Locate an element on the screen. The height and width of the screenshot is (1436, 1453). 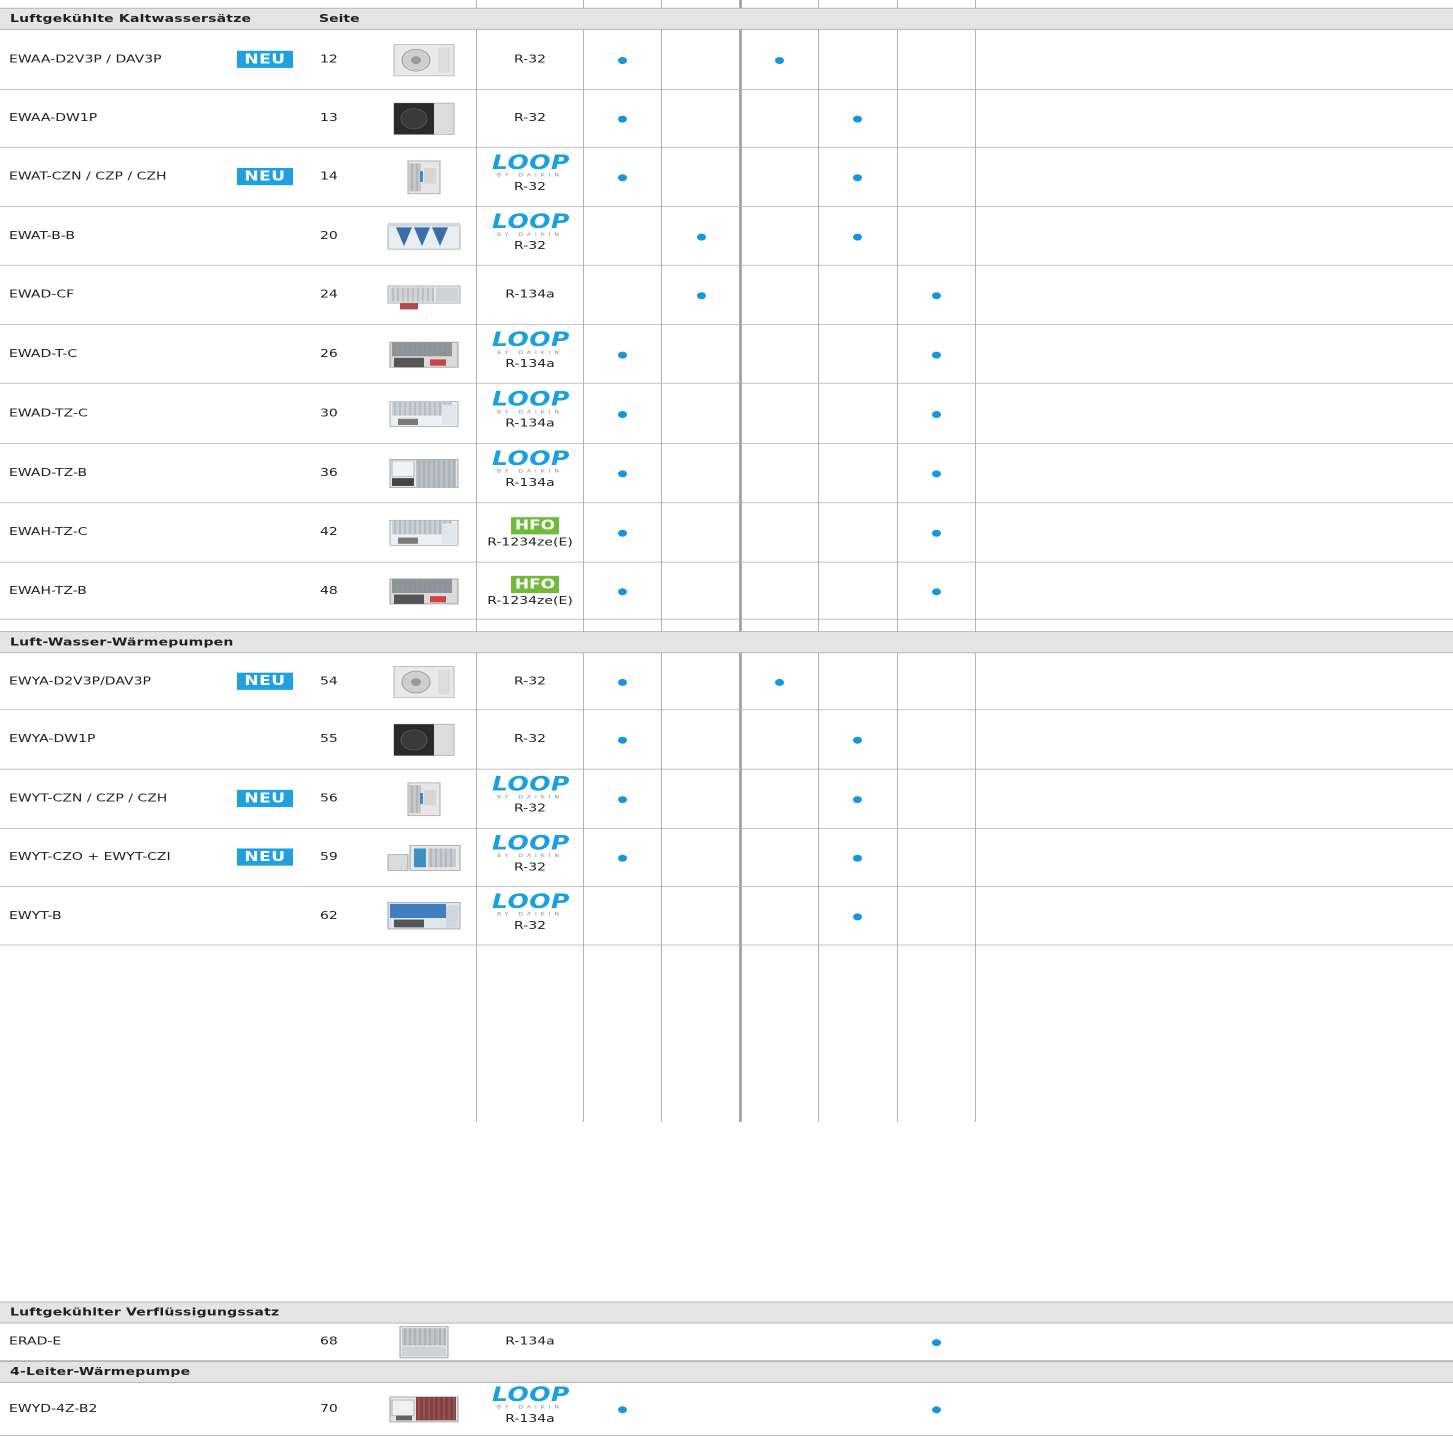
product-name: EWAT-CZN / CZP / CZH is located at coordinates (88, 176).